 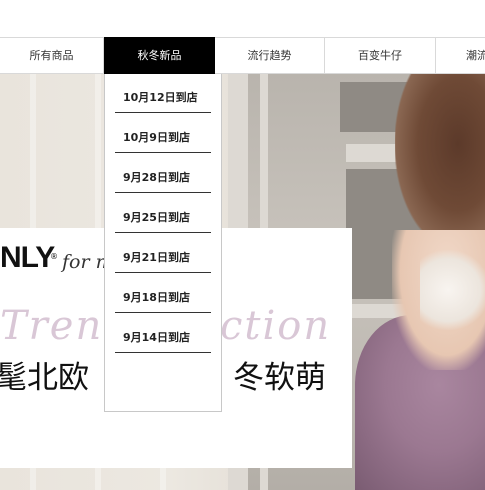 What do you see at coordinates (163, 339) in the screenshot?
I see `dropdown-item: 9月14日到店` at bounding box center [163, 339].